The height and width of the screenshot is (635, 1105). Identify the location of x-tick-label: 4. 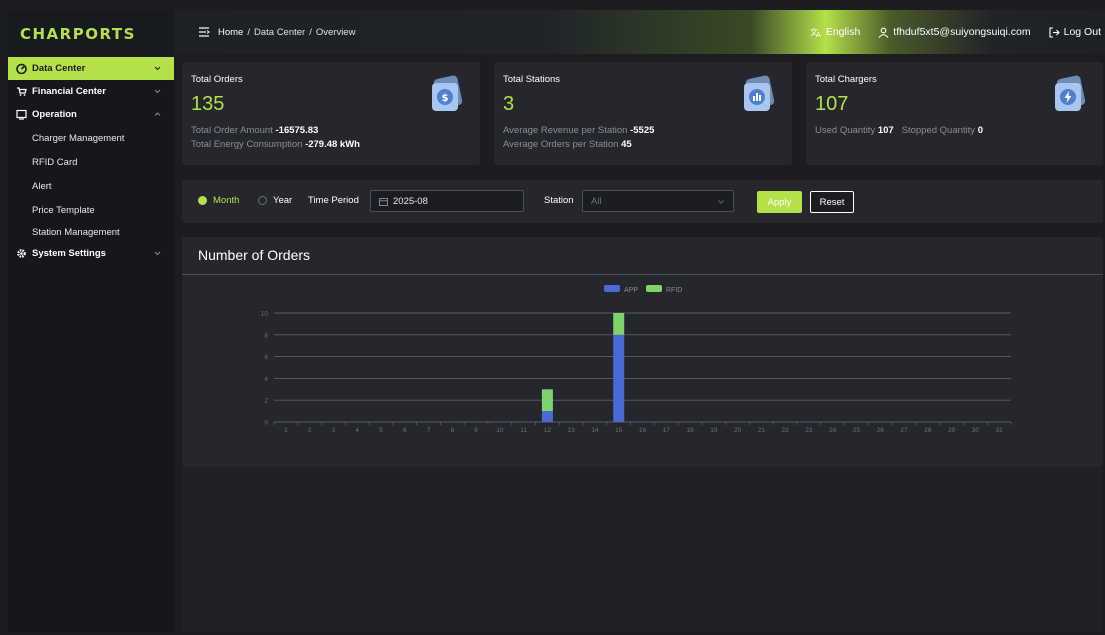
(357, 430).